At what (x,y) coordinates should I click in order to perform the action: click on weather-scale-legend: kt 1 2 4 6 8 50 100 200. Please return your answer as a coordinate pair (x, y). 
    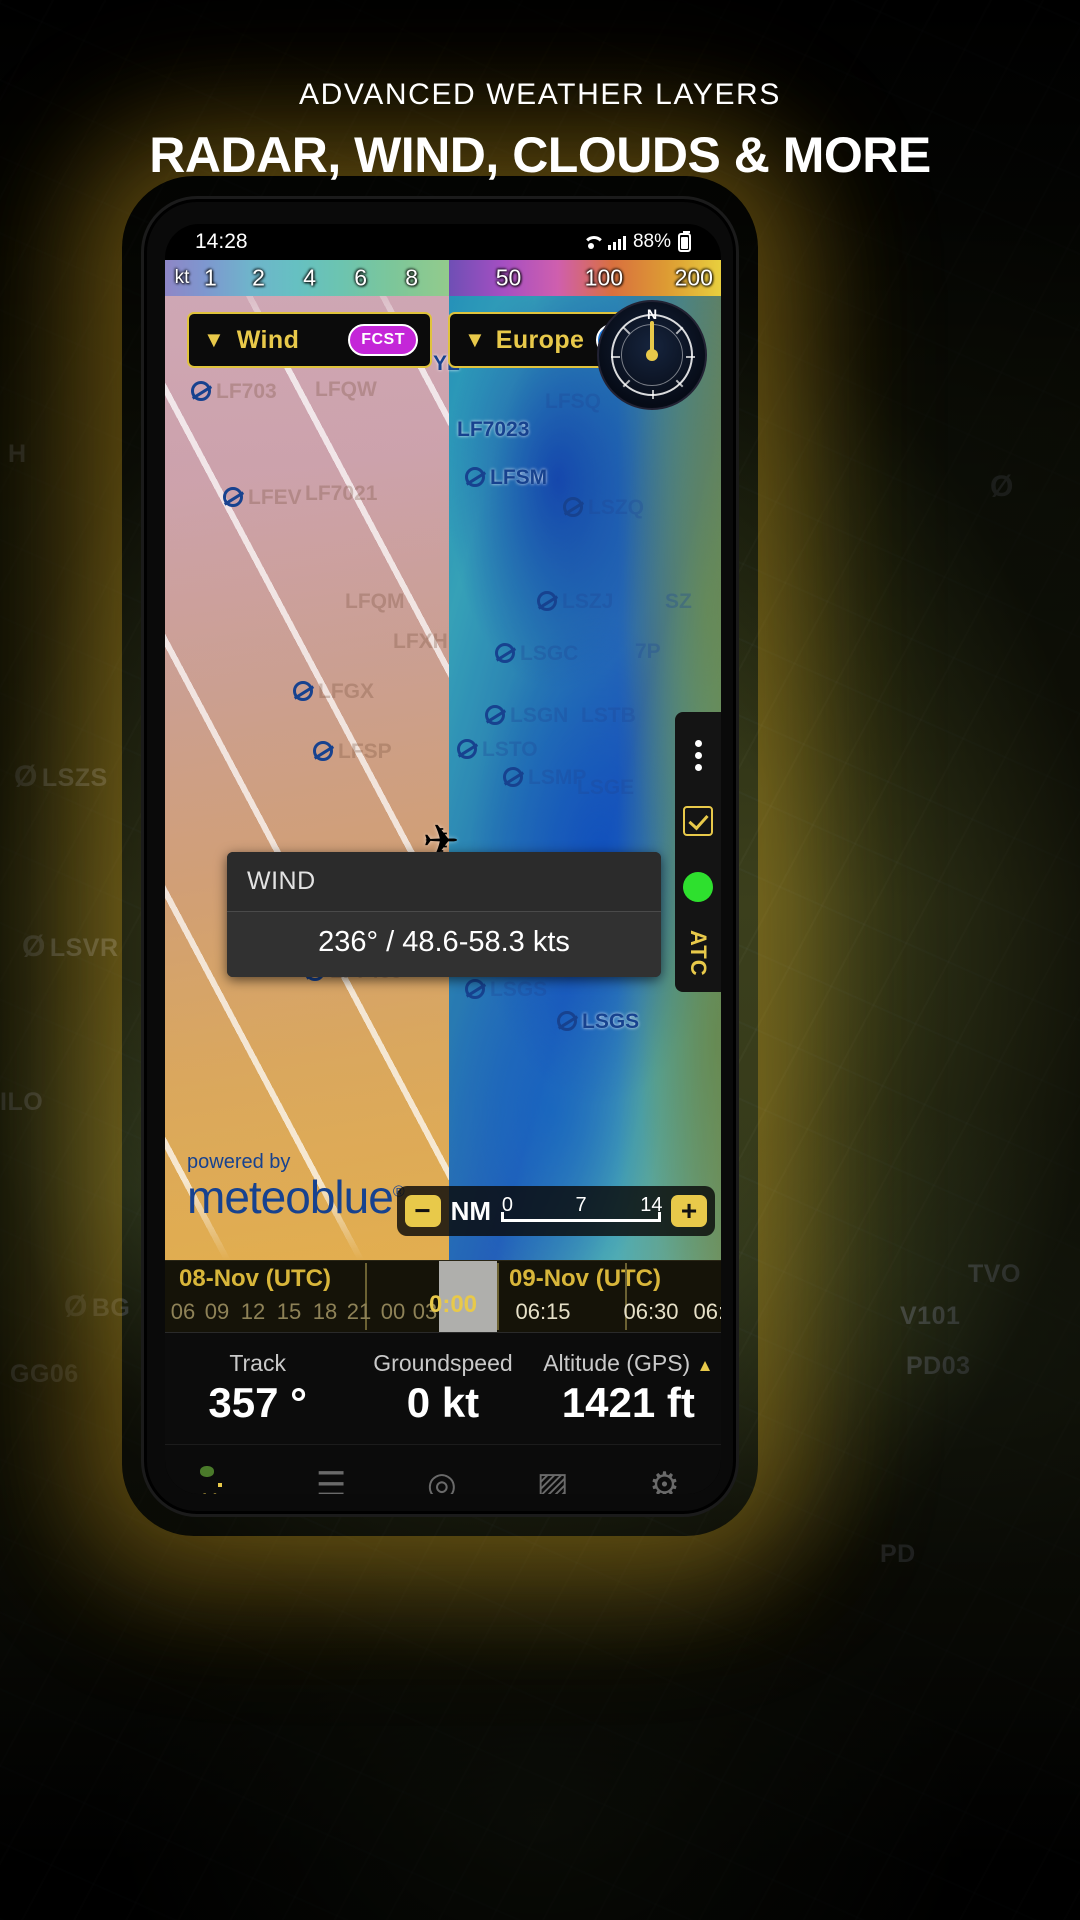
    Looking at the image, I should click on (443, 278).